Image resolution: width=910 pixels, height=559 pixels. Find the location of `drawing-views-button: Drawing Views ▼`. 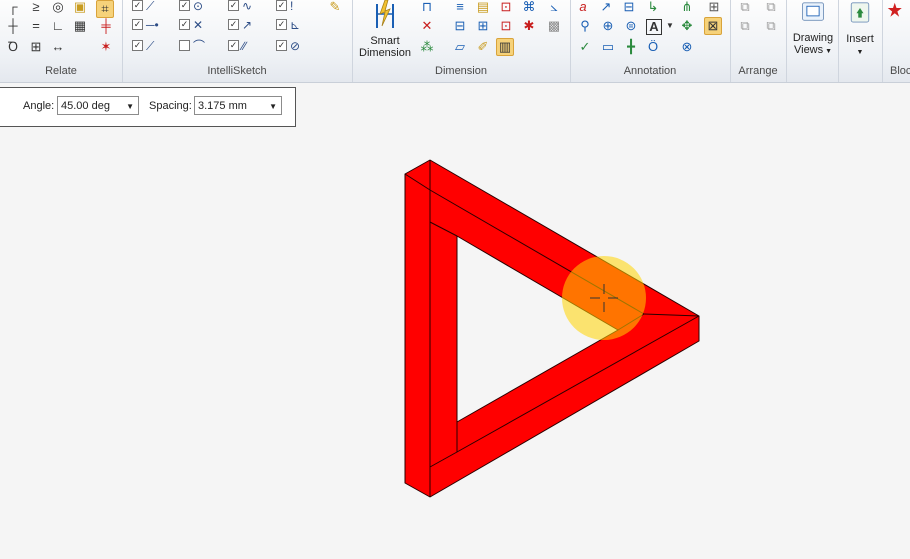

drawing-views-button: Drawing Views ▼ is located at coordinates (813, 29).